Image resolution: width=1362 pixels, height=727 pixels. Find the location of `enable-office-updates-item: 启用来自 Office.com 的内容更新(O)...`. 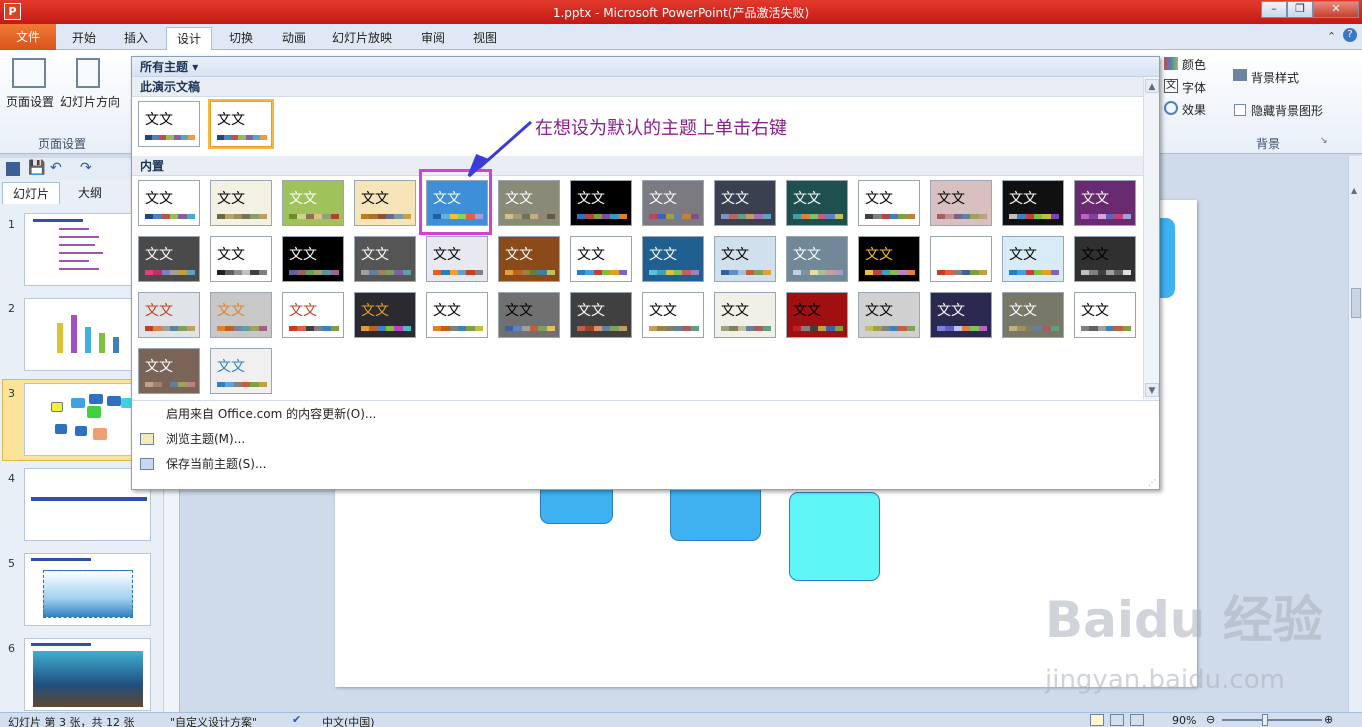

enable-office-updates-item: 启用来自 Office.com 的内容更新(O)... is located at coordinates (645, 414).